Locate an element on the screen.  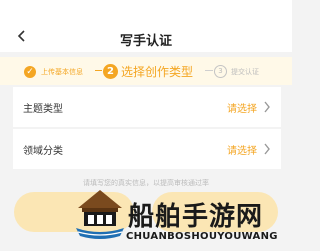
step-1-label: 上传基本信息 is located at coordinates (62, 72).